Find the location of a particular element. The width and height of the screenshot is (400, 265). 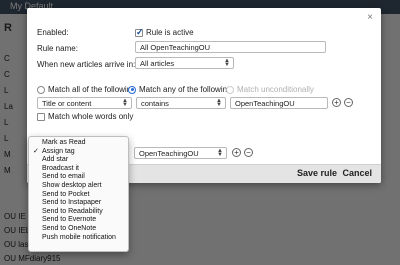

menu-item-label: Send to Pocket is located at coordinates (66, 194).